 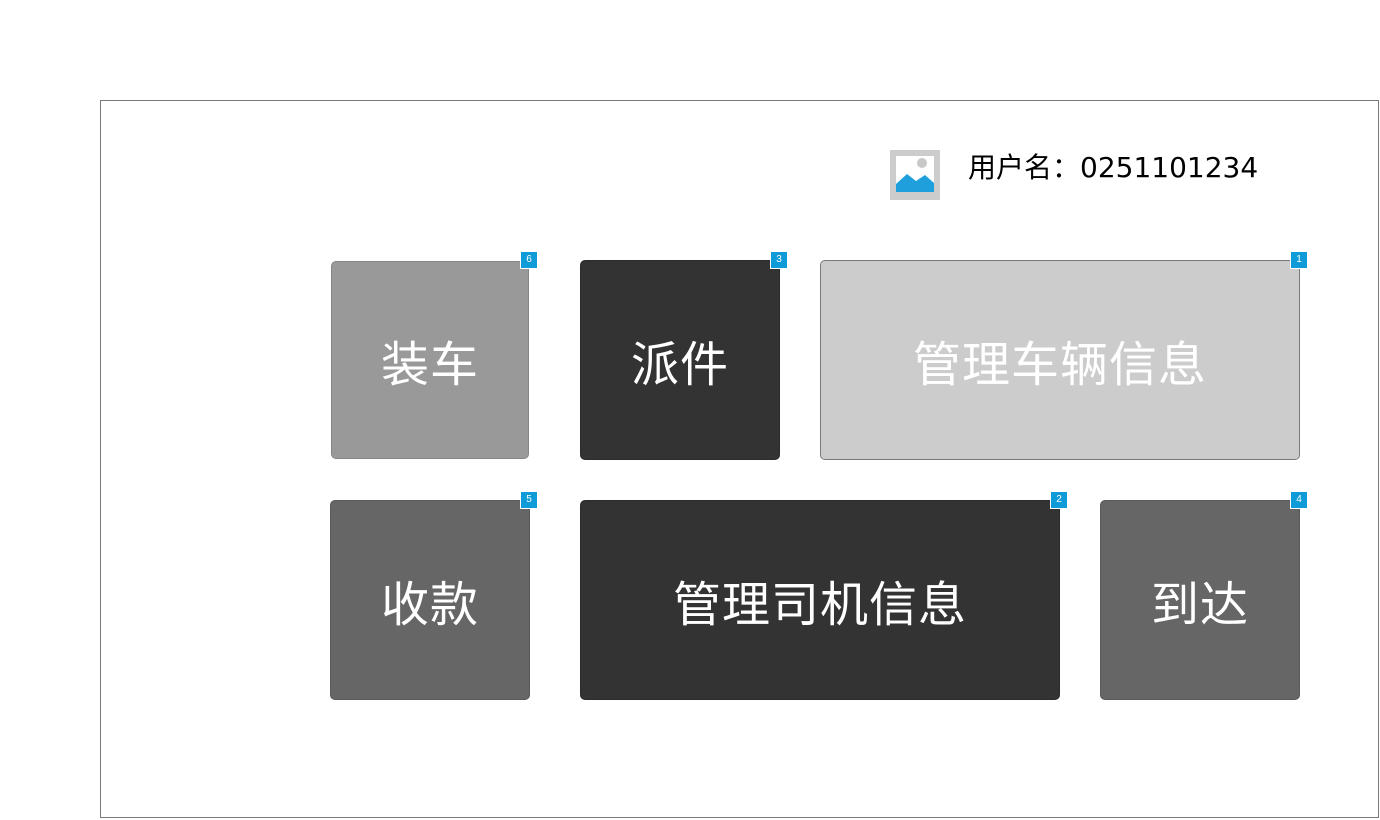 I want to click on tile-arrival-label: 到达, so click(x=1199, y=605).